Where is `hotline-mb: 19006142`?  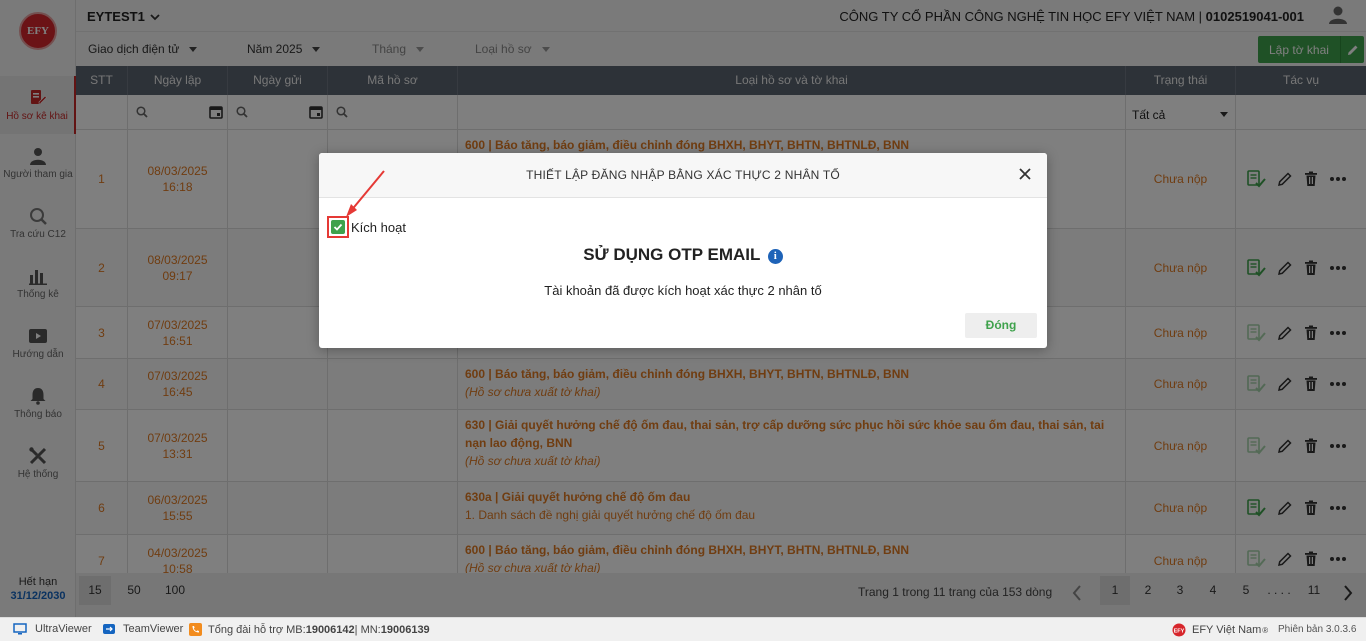 hotline-mb: 19006142 is located at coordinates (330, 629).